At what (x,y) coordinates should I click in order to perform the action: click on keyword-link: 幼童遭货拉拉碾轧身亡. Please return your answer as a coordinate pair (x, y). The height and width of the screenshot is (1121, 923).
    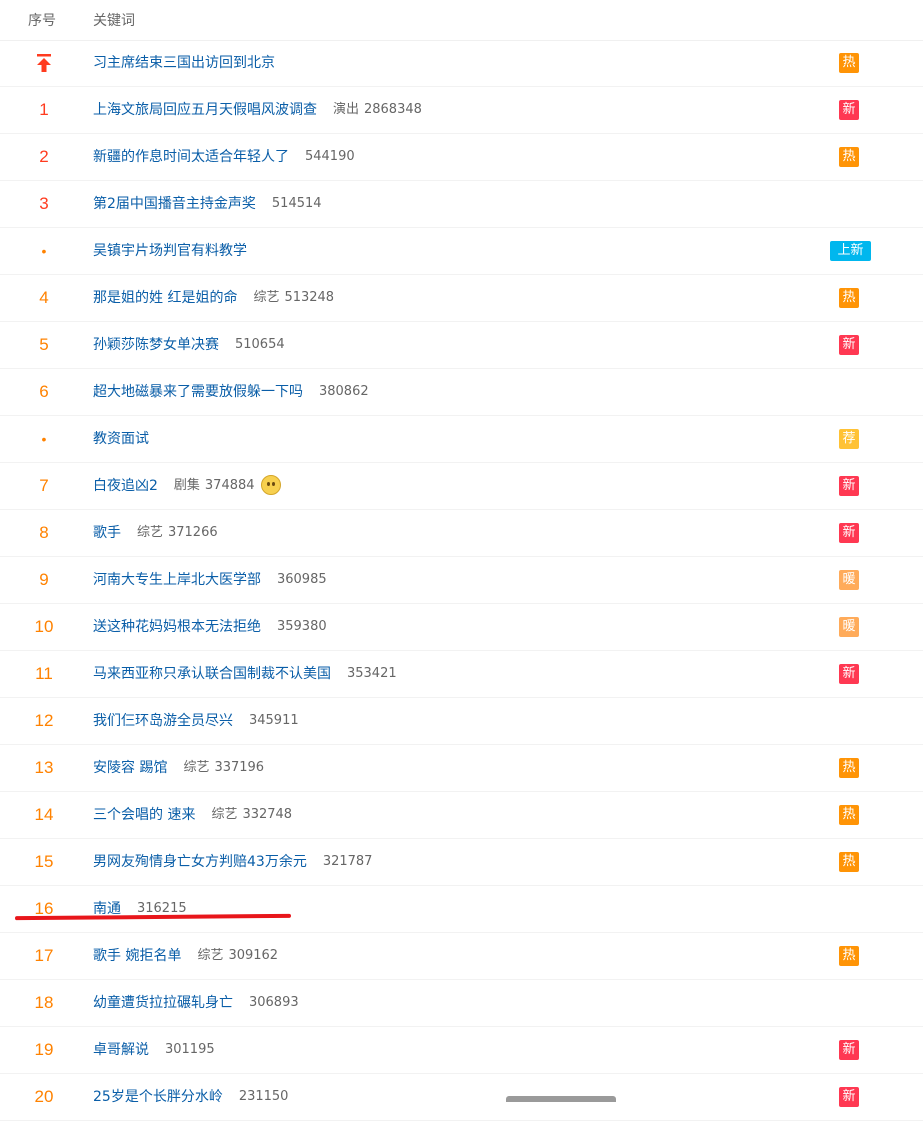
    Looking at the image, I should click on (163, 1003).